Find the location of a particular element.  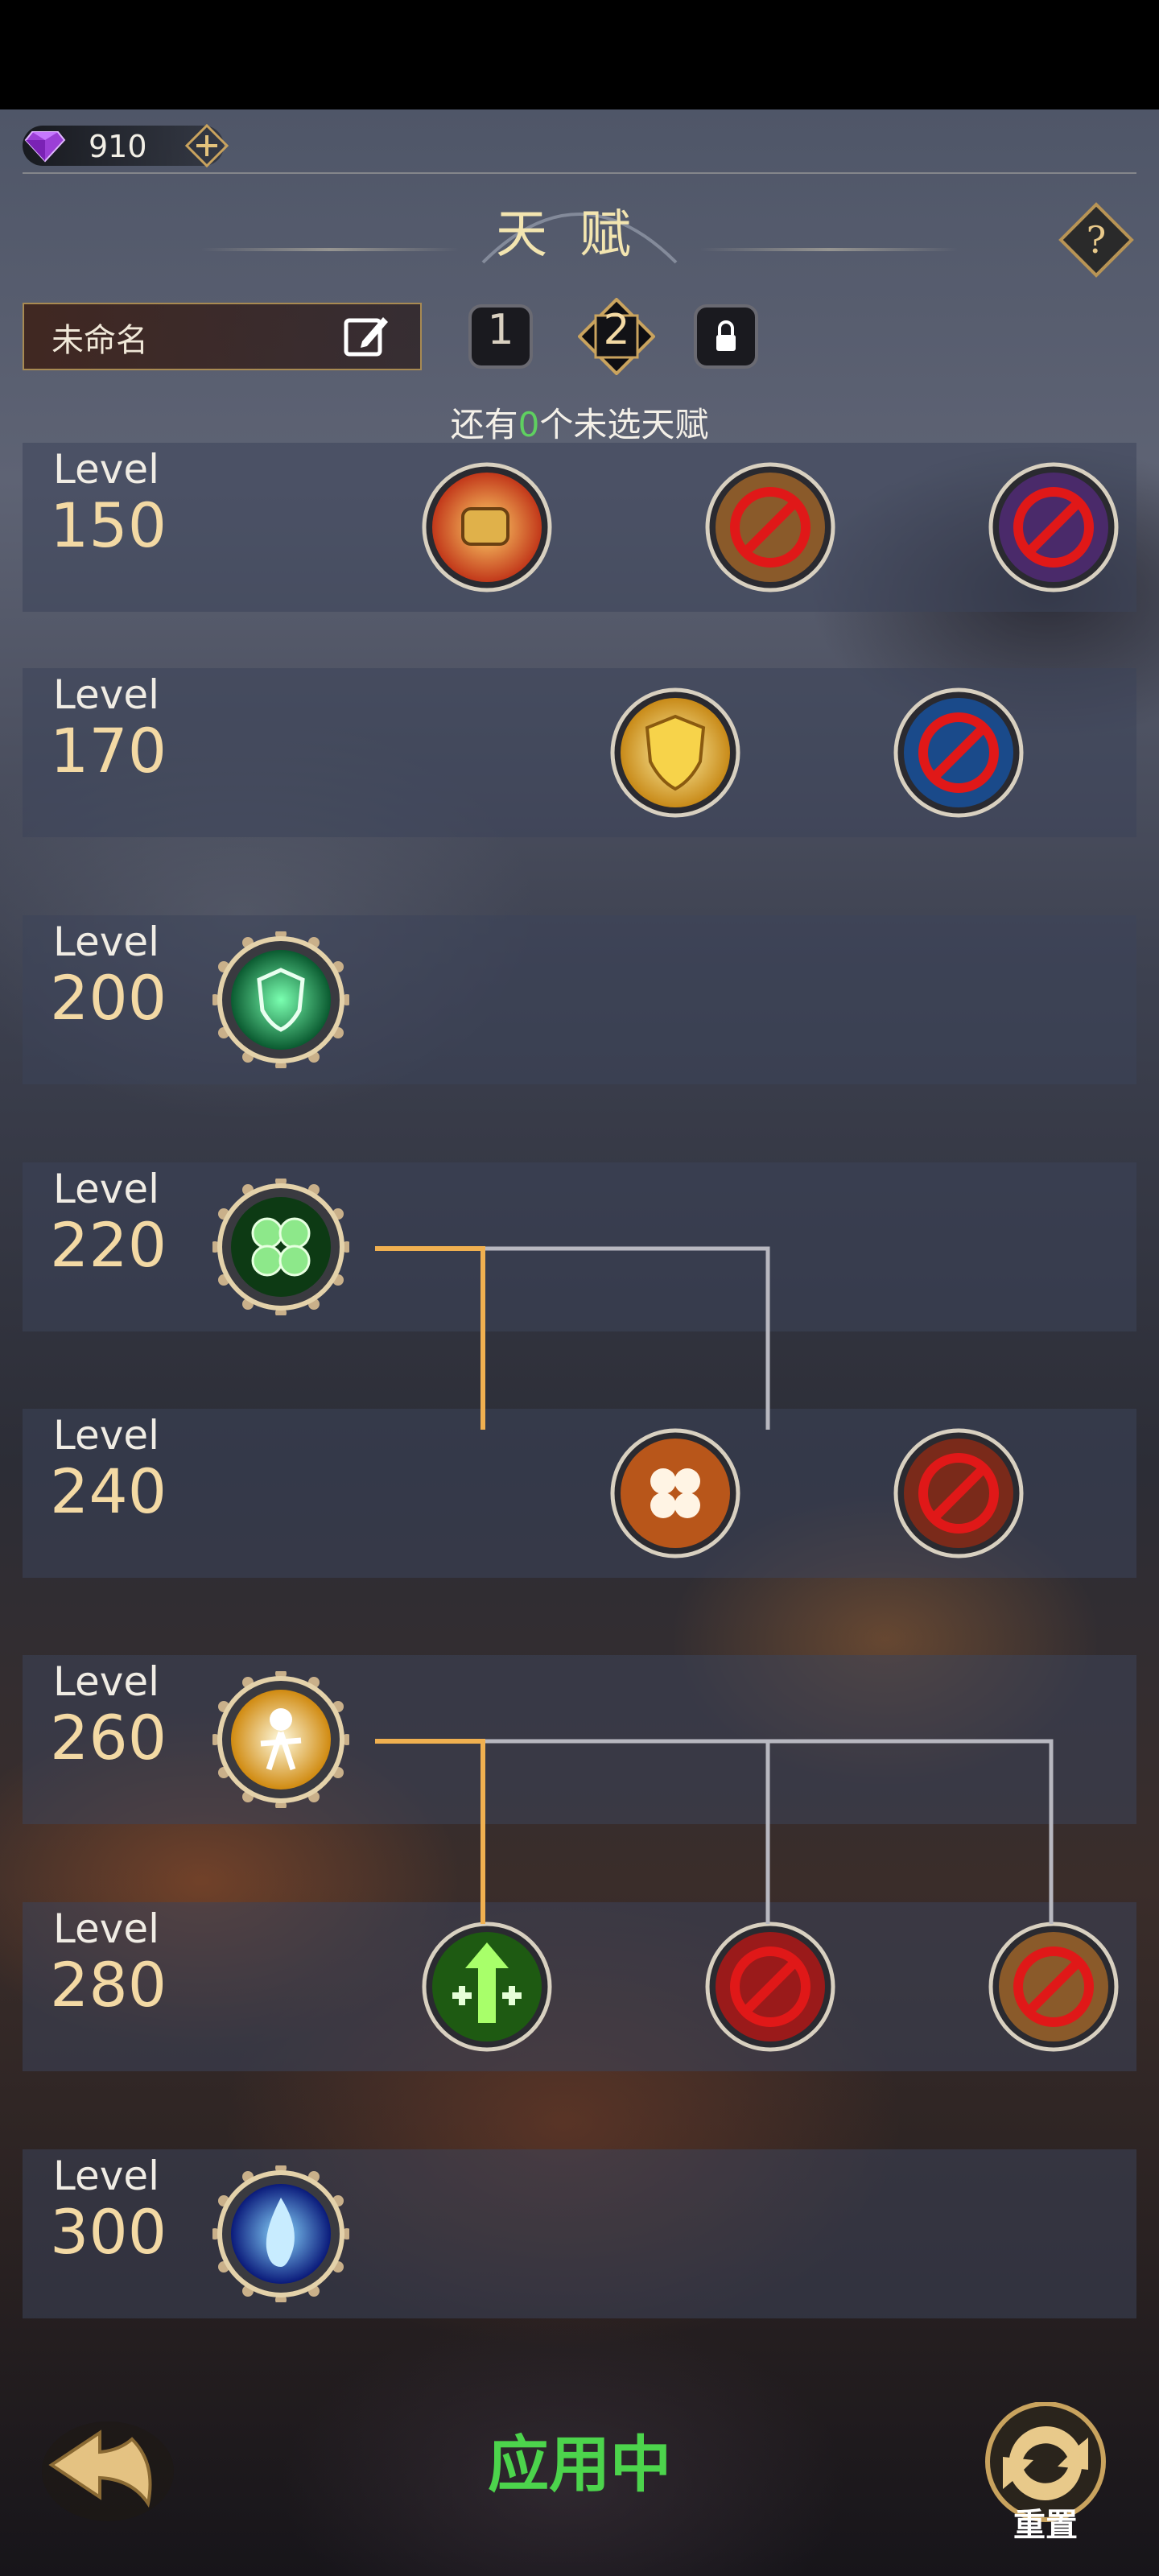

lock-icon is located at coordinates (726, 336).